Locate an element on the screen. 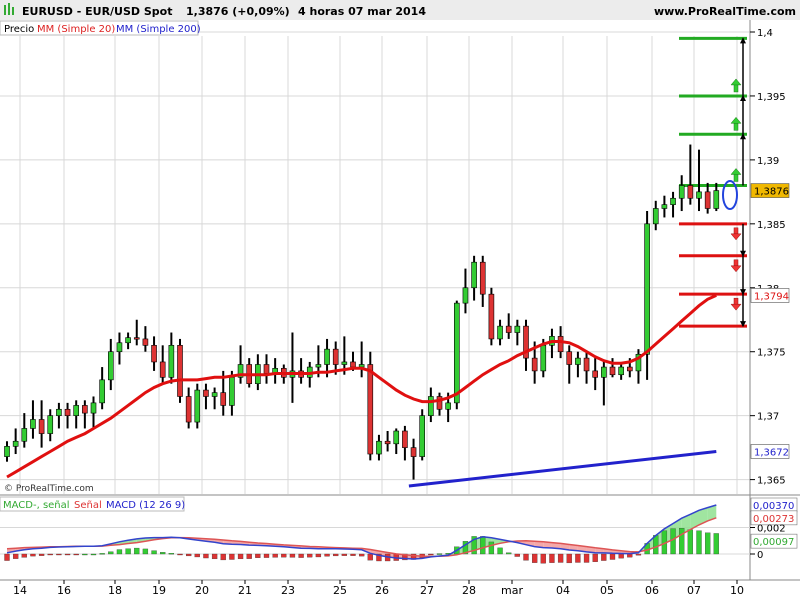 The image size is (800, 604). macd-axis: 0,003700,002730,0020,000970 is located at coordinates (773, 529).